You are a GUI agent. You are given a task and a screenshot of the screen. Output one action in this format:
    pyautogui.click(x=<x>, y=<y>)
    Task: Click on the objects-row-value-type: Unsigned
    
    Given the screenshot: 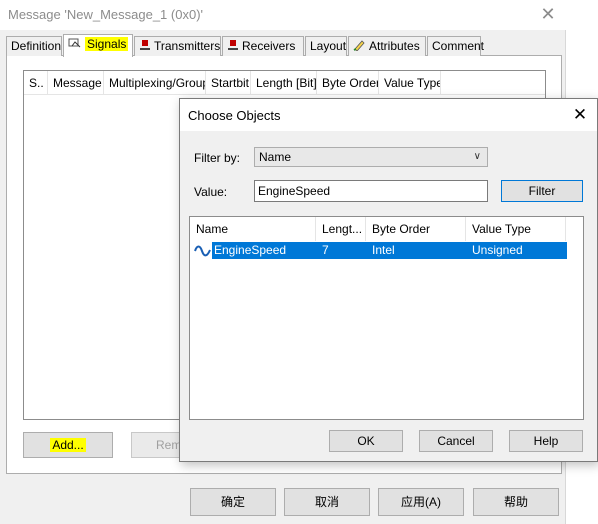 What is the action you would take?
    pyautogui.click(x=497, y=250)
    